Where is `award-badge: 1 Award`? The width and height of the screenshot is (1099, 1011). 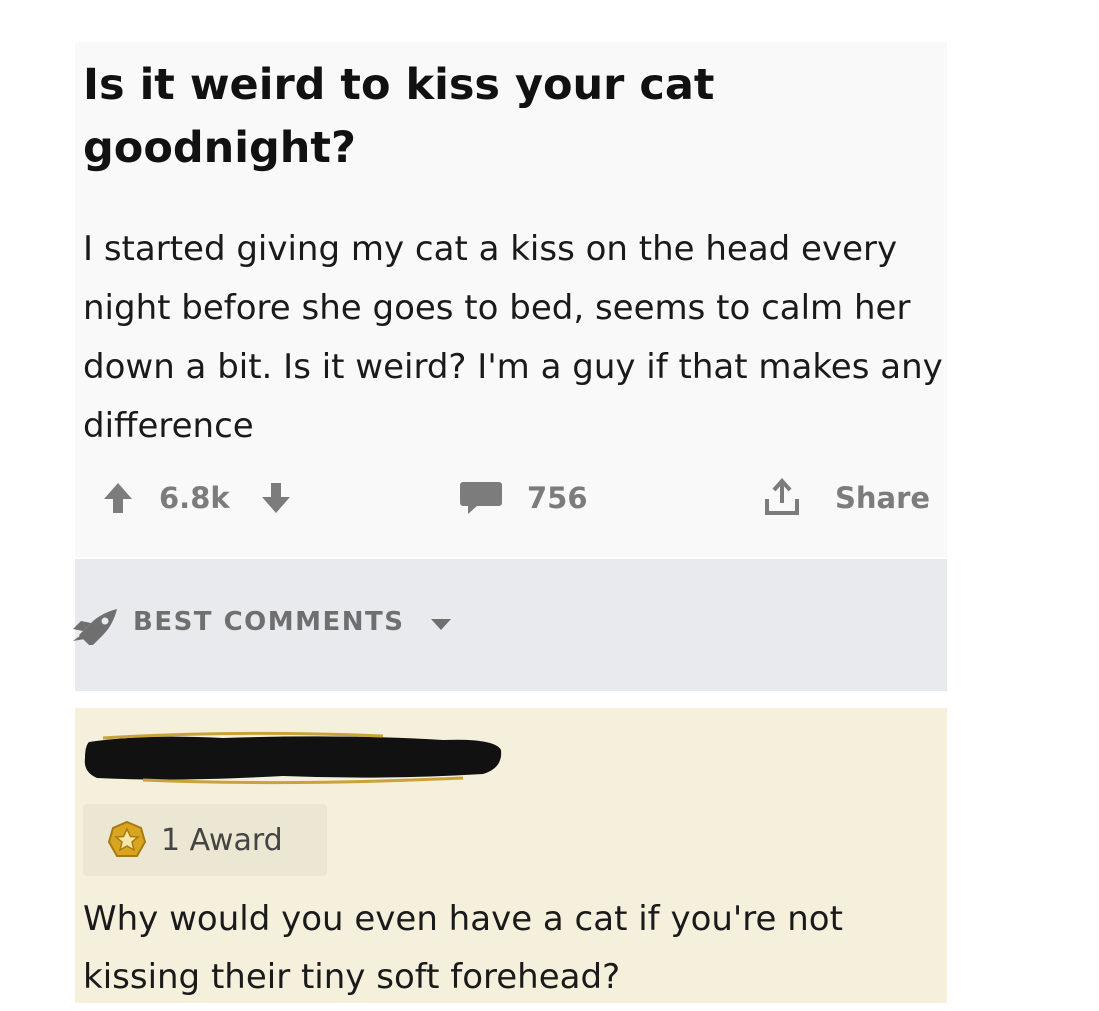 award-badge: 1 Award is located at coordinates (205, 840).